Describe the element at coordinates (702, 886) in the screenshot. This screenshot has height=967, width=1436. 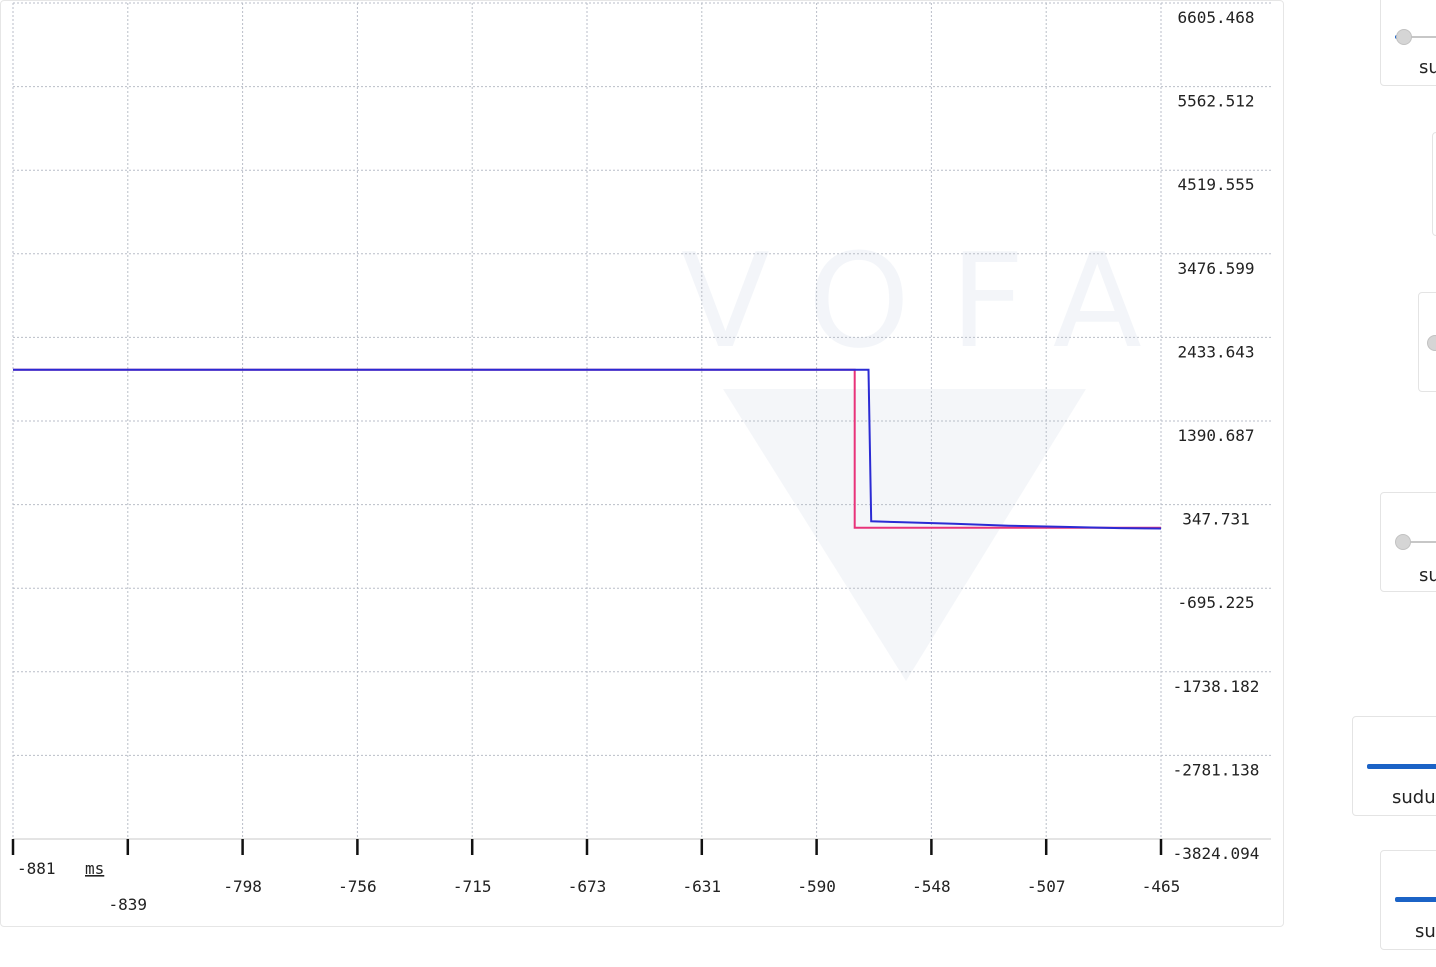
I see `x-tick-label: -631` at that location.